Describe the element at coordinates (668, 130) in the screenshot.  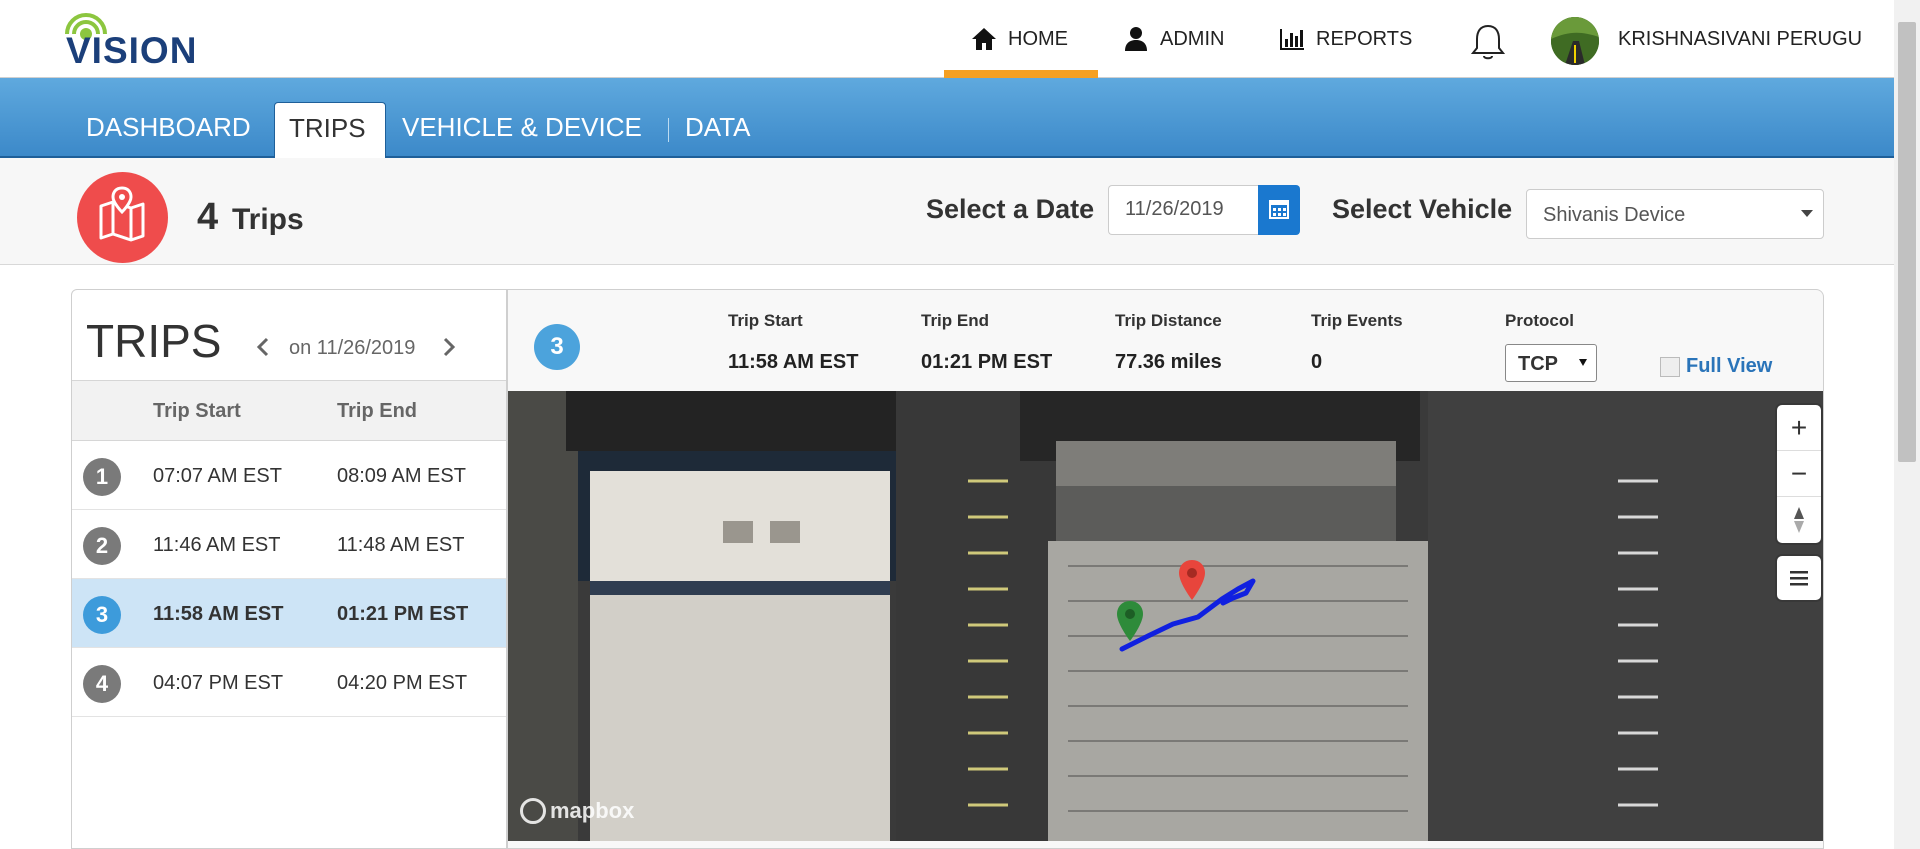
I see `tab-divider` at that location.